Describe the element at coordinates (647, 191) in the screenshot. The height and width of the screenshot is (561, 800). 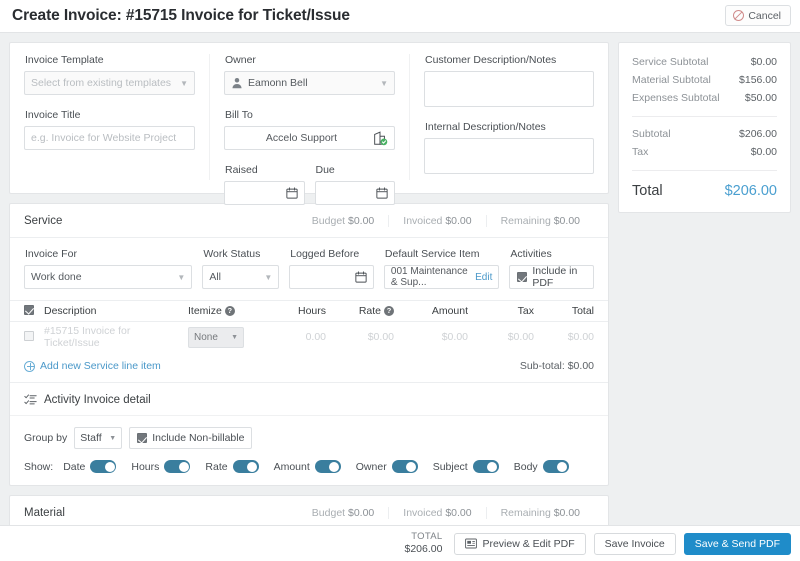
I see `grand-total-label: Total` at that location.